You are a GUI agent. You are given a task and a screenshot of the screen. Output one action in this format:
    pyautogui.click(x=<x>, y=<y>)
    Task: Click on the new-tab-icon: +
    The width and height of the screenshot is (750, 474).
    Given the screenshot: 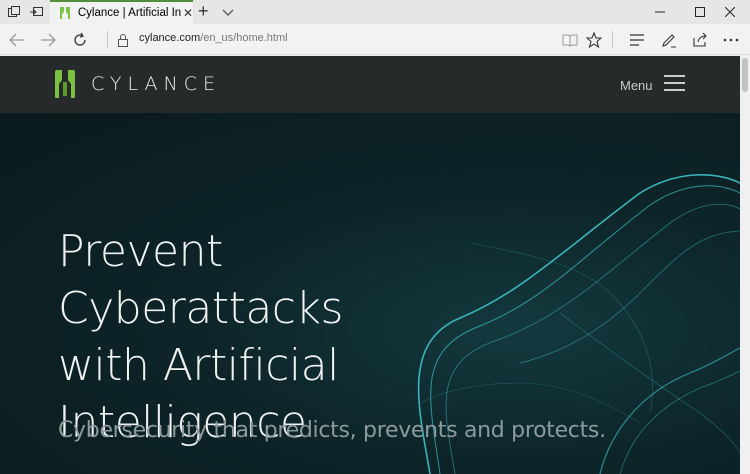 What is the action you would take?
    pyautogui.click(x=203, y=11)
    